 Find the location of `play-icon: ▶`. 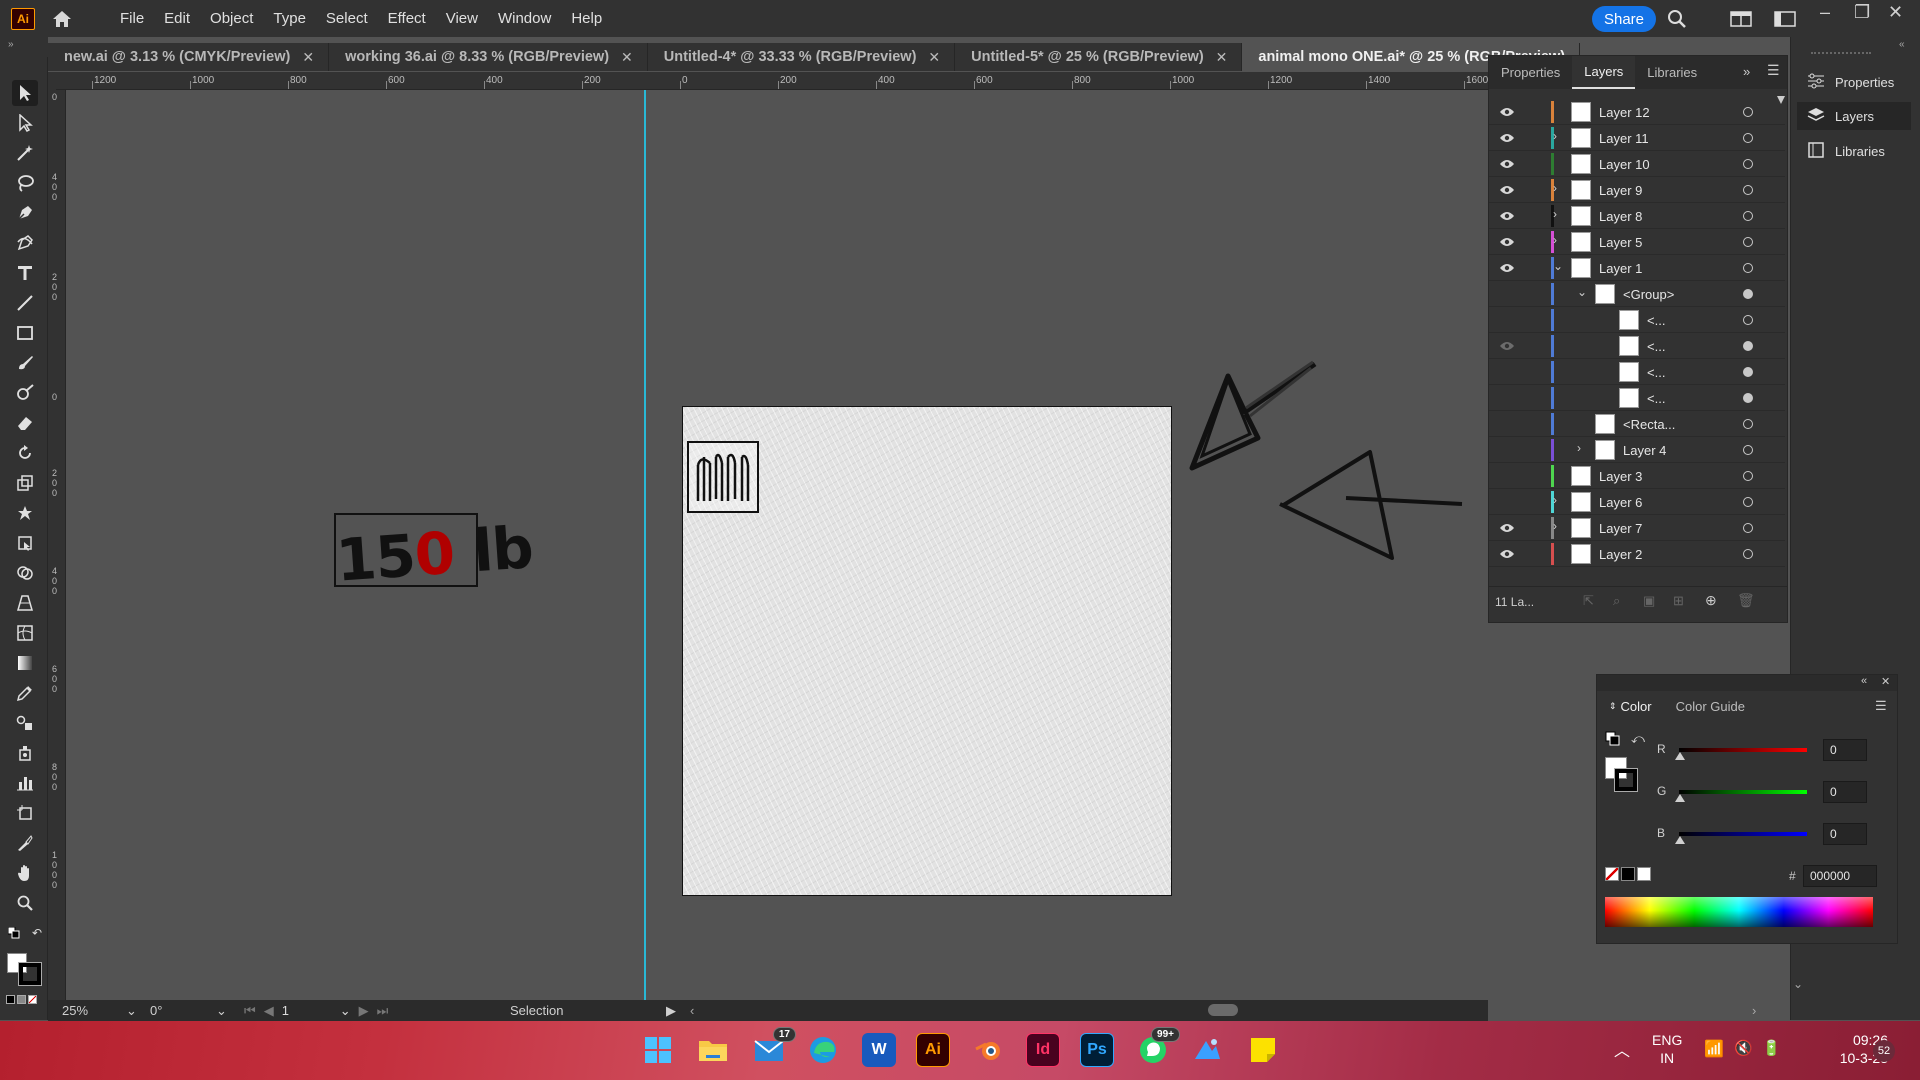

play-icon: ▶ is located at coordinates (671, 1010).